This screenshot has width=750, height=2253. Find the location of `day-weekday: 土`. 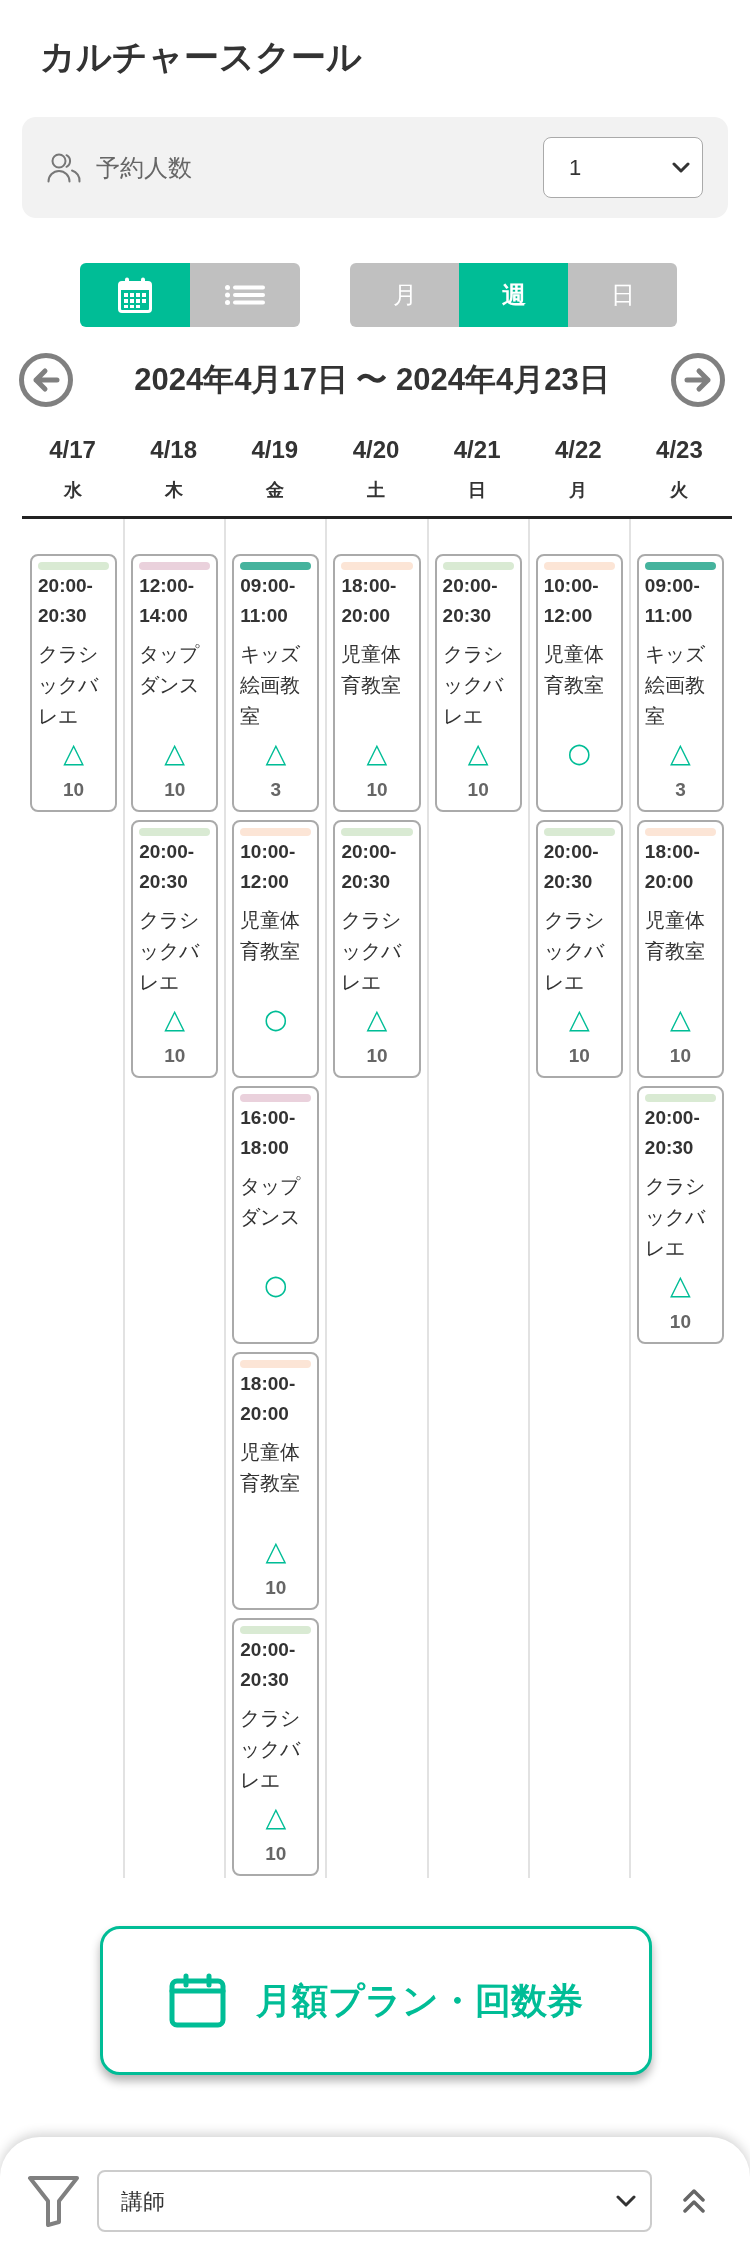

day-weekday: 土 is located at coordinates (376, 490).